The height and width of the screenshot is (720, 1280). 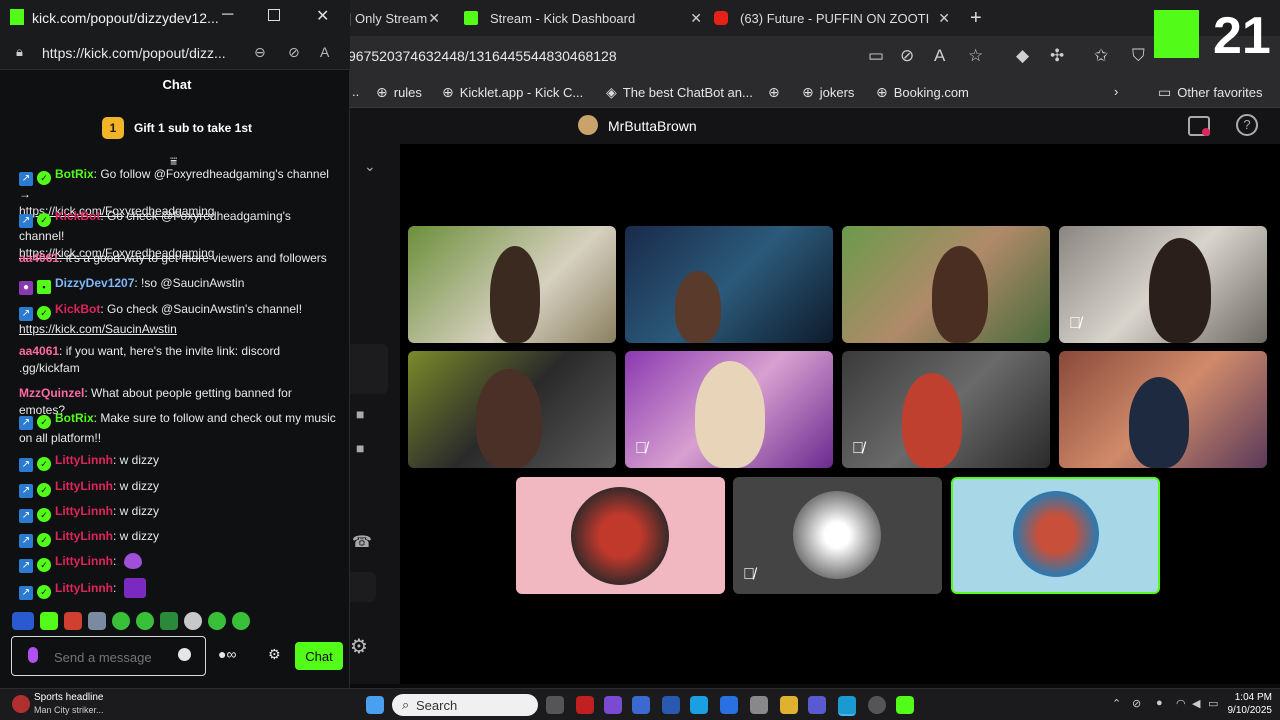 I want to click on help-icon: ?, so click(x=1247, y=125).